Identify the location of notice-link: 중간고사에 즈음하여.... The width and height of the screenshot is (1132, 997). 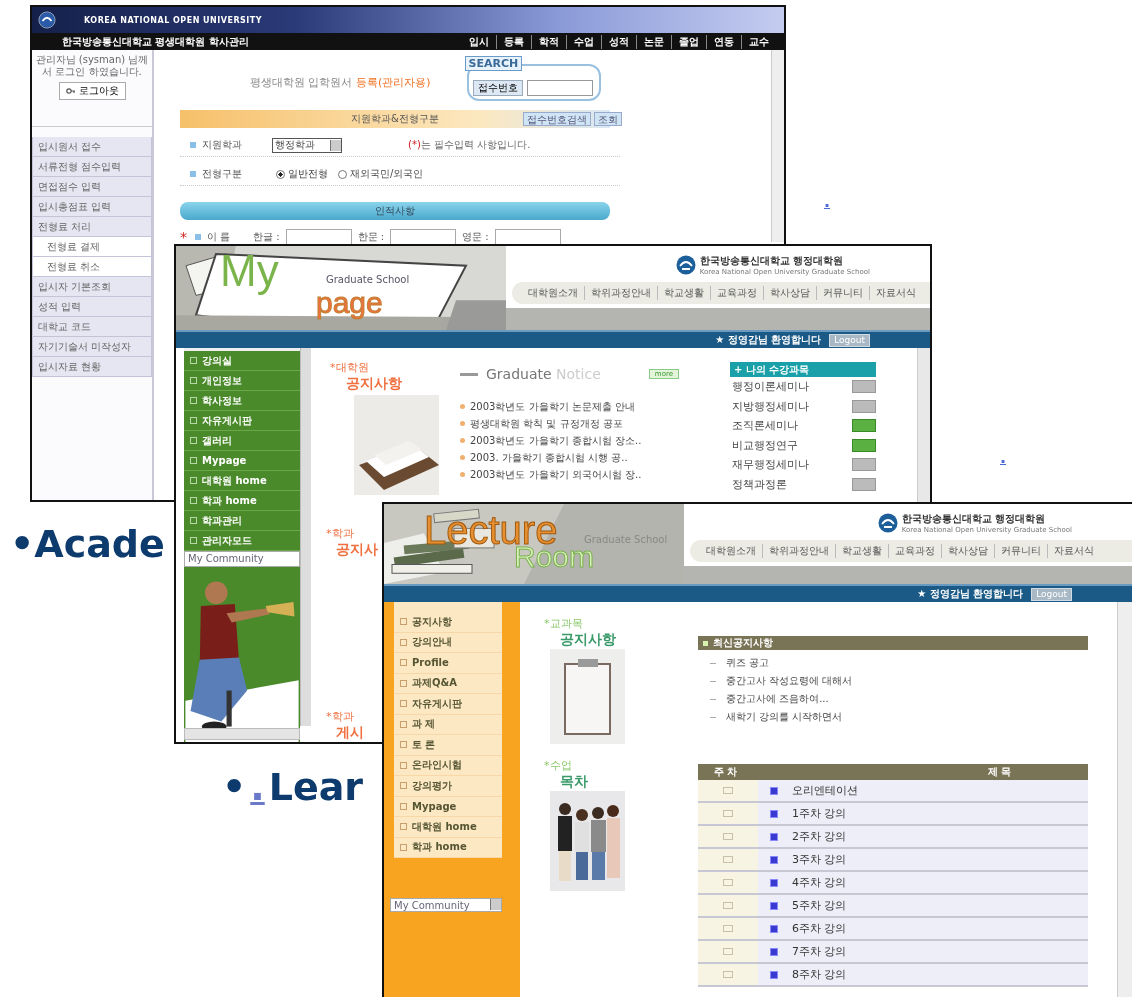
(893, 699).